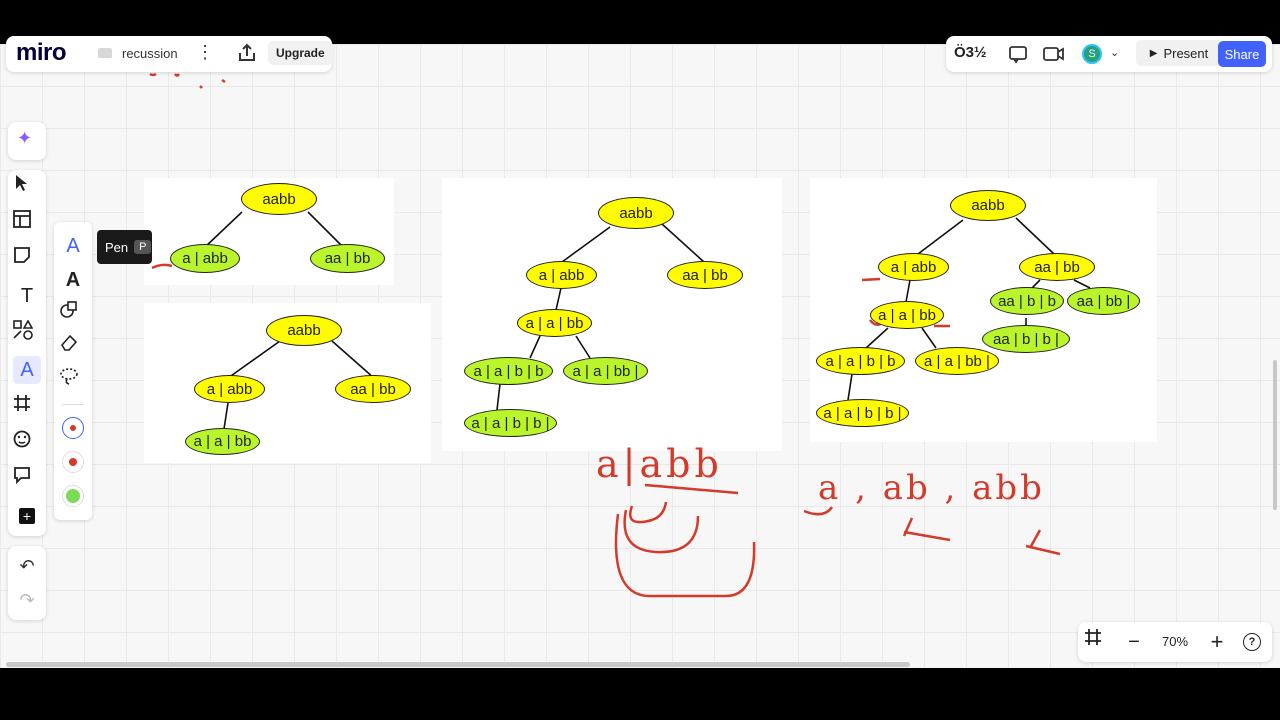  Describe the element at coordinates (1054, 54) in the screenshot. I see `video-call-icon` at that location.